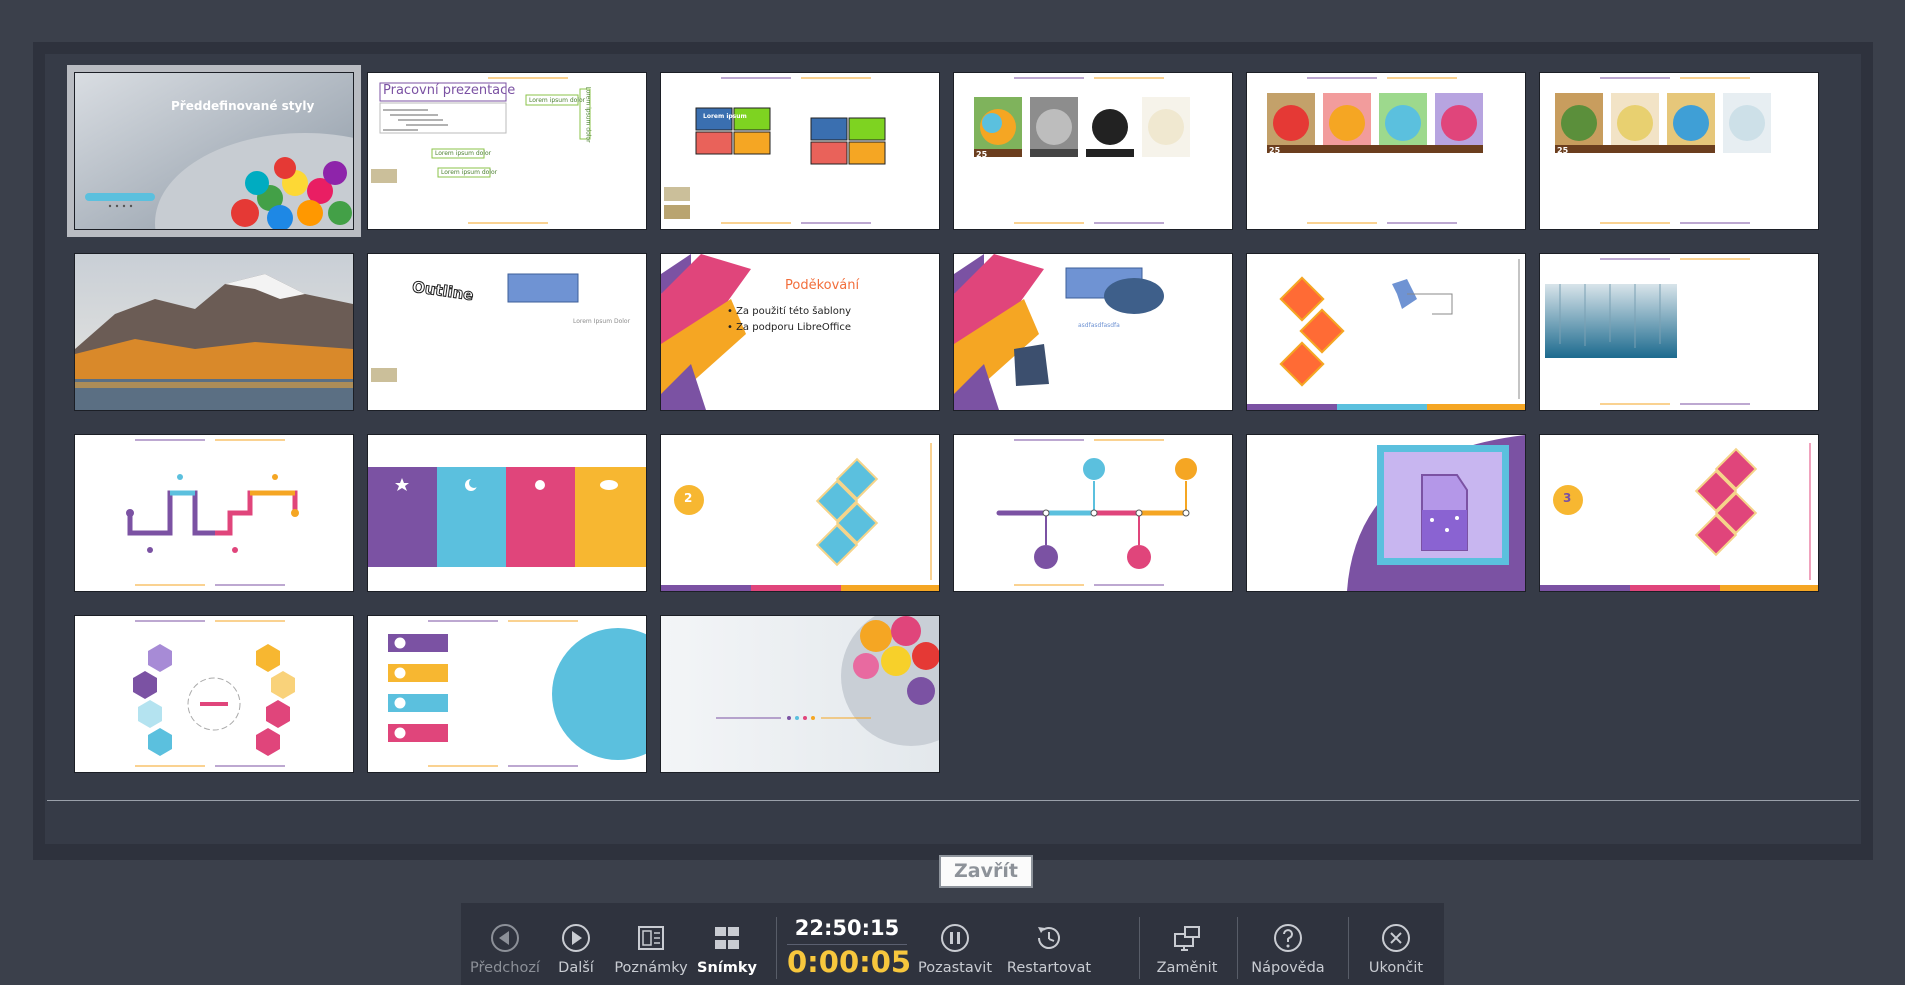  What do you see at coordinates (449, 90) in the screenshot?
I see `slide-title: Pracovní prezentace` at bounding box center [449, 90].